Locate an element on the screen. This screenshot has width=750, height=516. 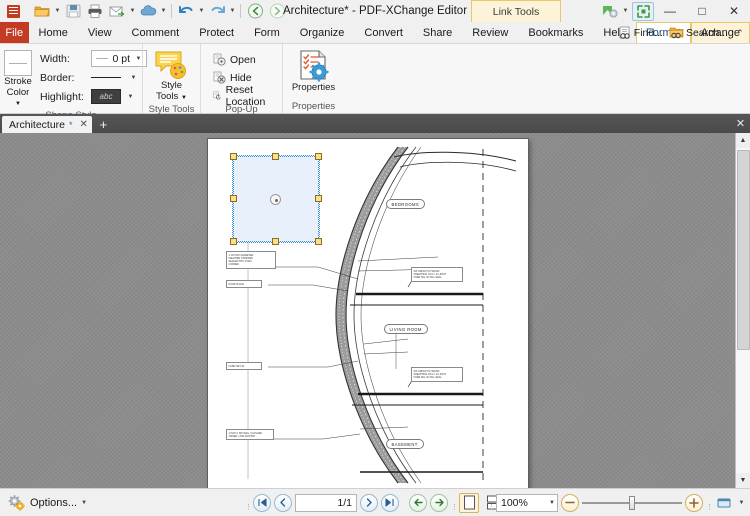
close-document-button: ✕ is located at coordinates (740, 123).